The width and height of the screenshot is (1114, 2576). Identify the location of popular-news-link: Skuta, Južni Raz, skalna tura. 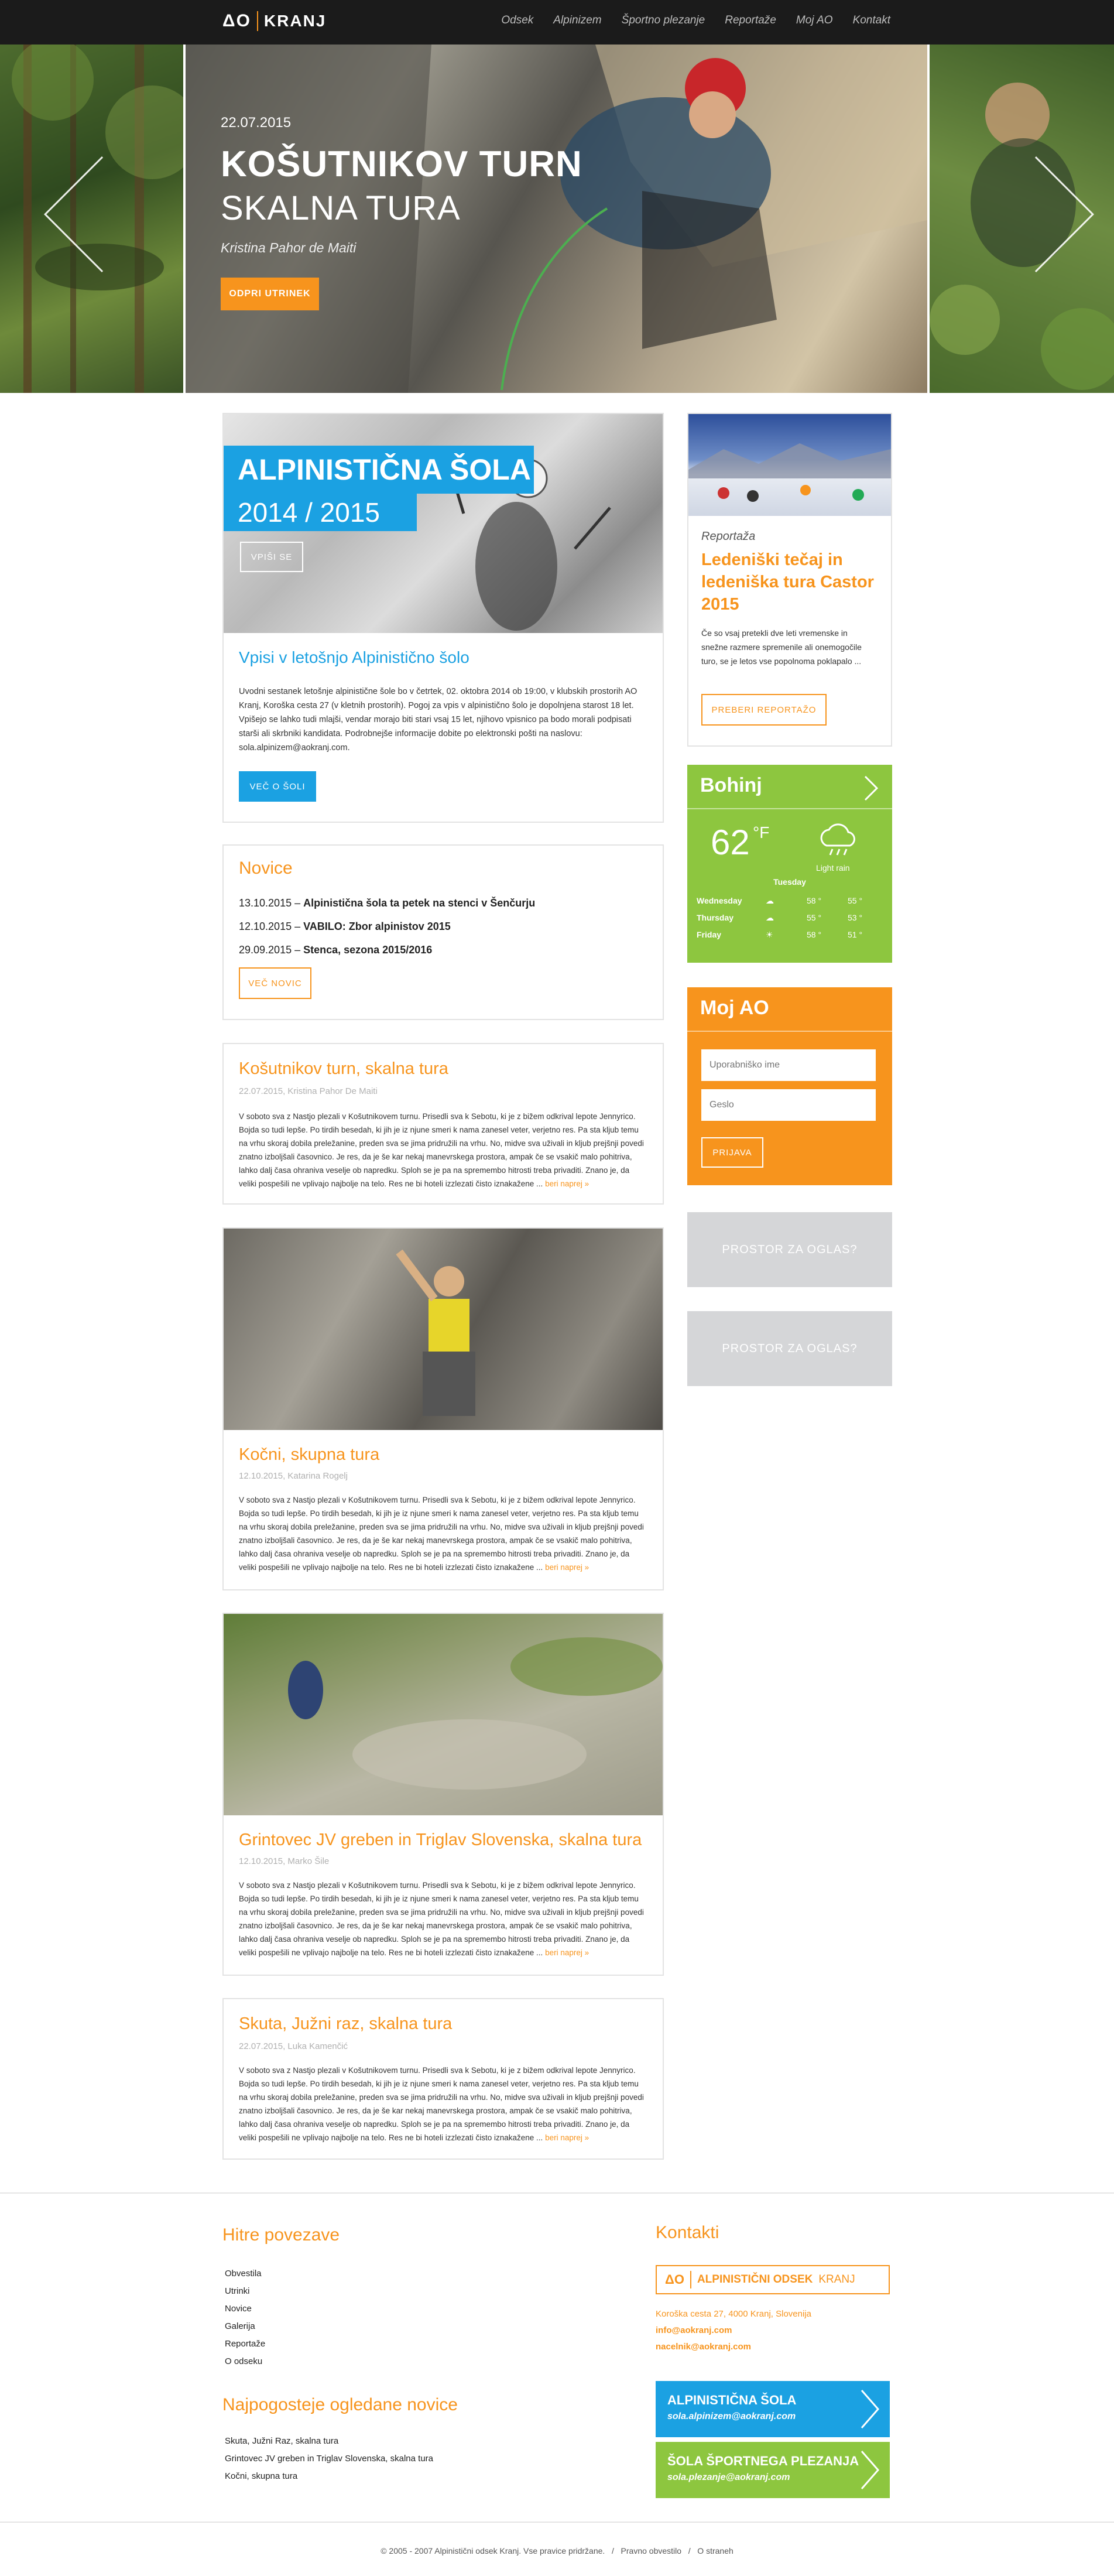
(329, 2441).